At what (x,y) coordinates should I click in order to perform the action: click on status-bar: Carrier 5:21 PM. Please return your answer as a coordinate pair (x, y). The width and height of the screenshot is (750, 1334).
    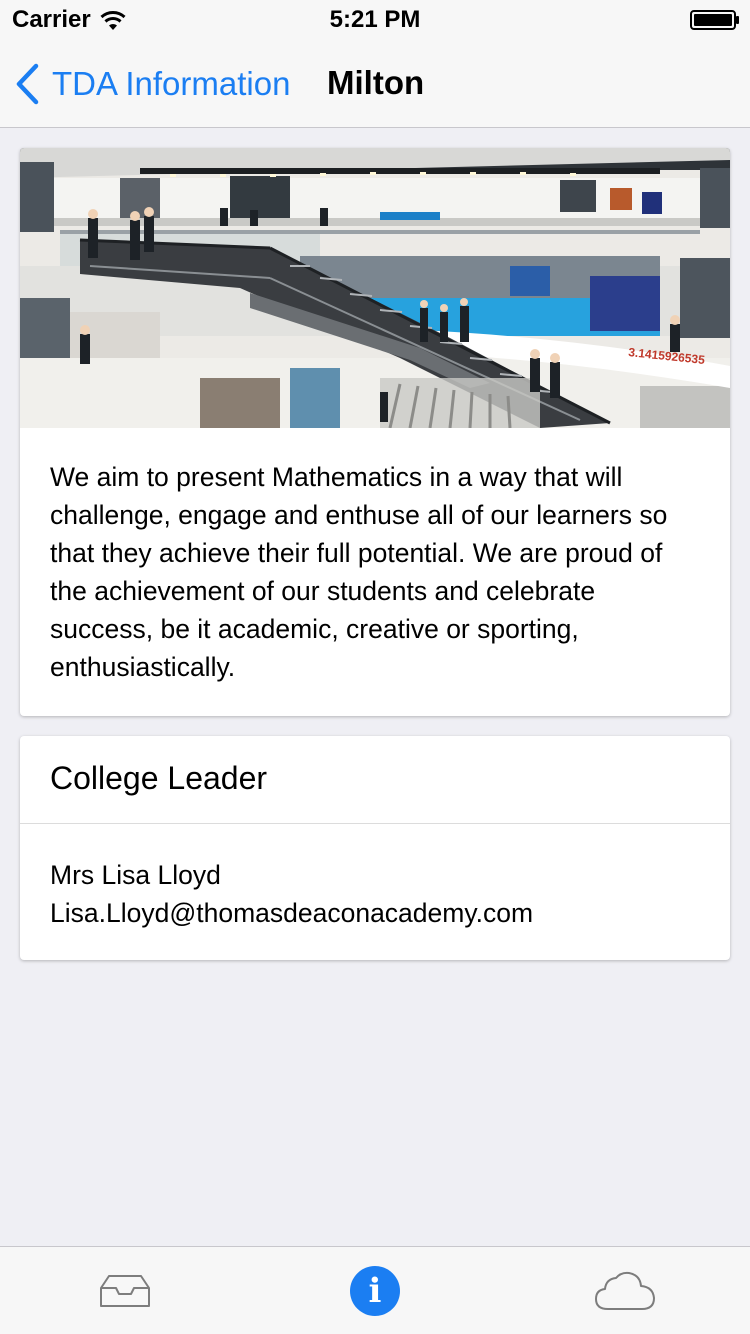
    Looking at the image, I should click on (375, 20).